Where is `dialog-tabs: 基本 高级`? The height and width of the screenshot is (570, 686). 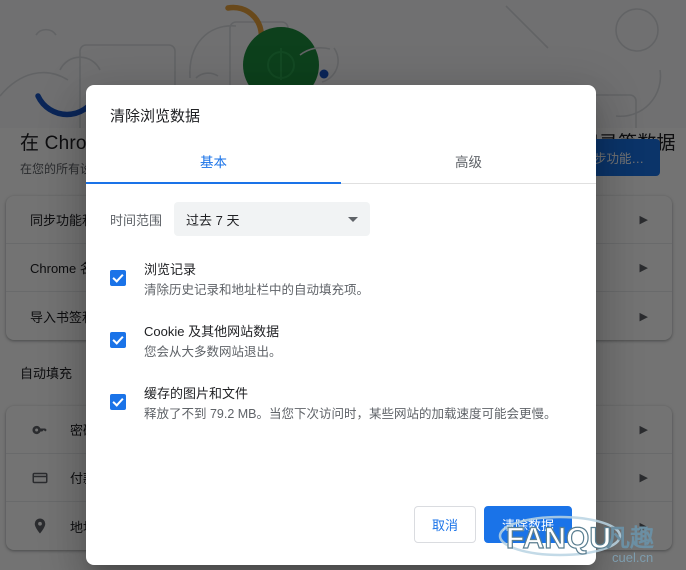
dialog-tabs: 基本 高级 is located at coordinates (341, 162).